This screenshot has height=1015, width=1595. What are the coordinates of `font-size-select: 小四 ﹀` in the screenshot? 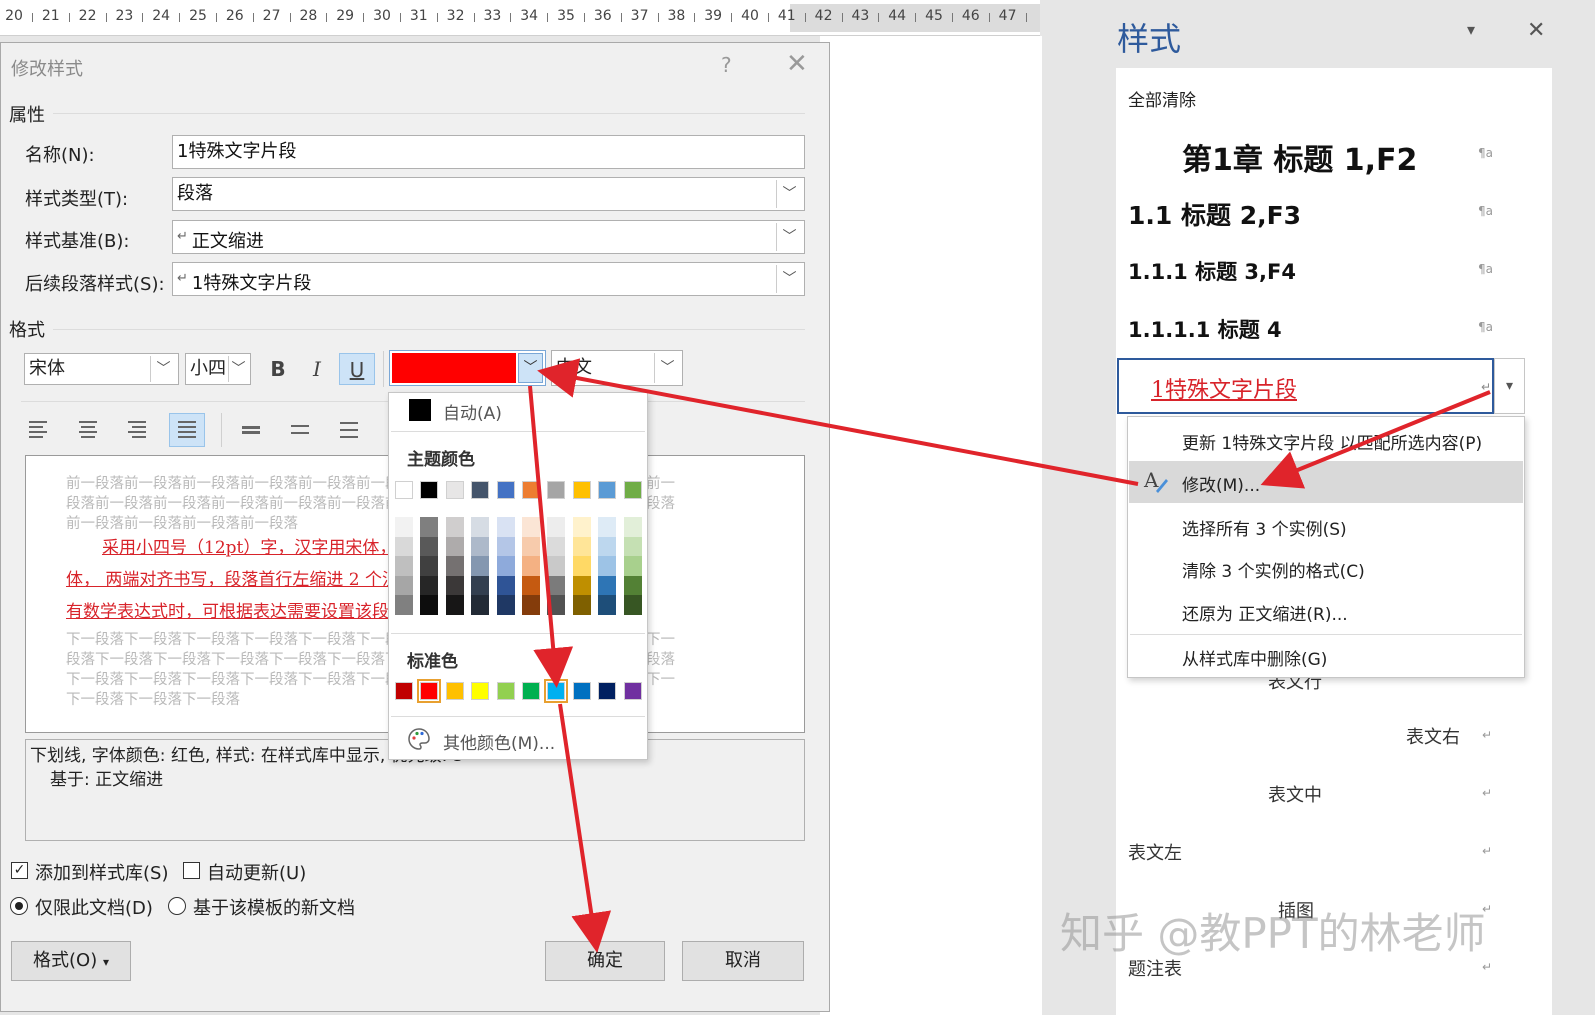 It's located at (218, 369).